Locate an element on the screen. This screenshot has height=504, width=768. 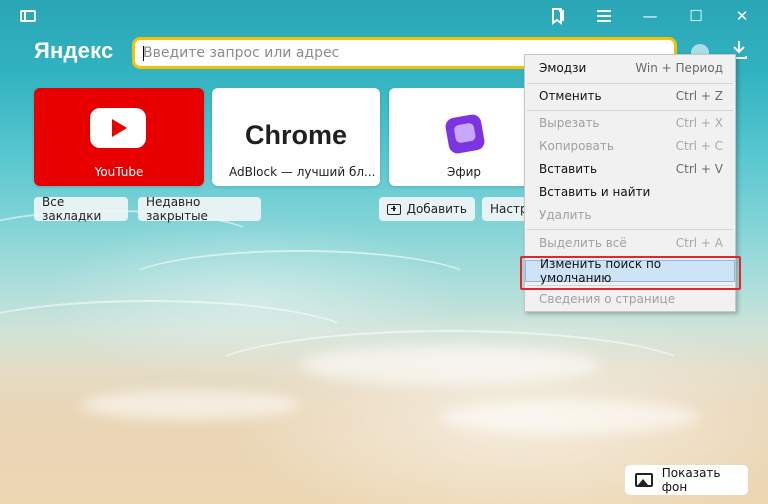
chip-label: Недавно закрытые is located at coordinates (177, 209).